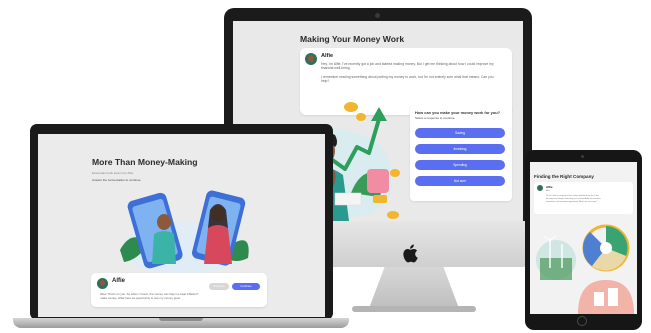  I want to click on message-subtitle: Alfie, so click(548, 191).